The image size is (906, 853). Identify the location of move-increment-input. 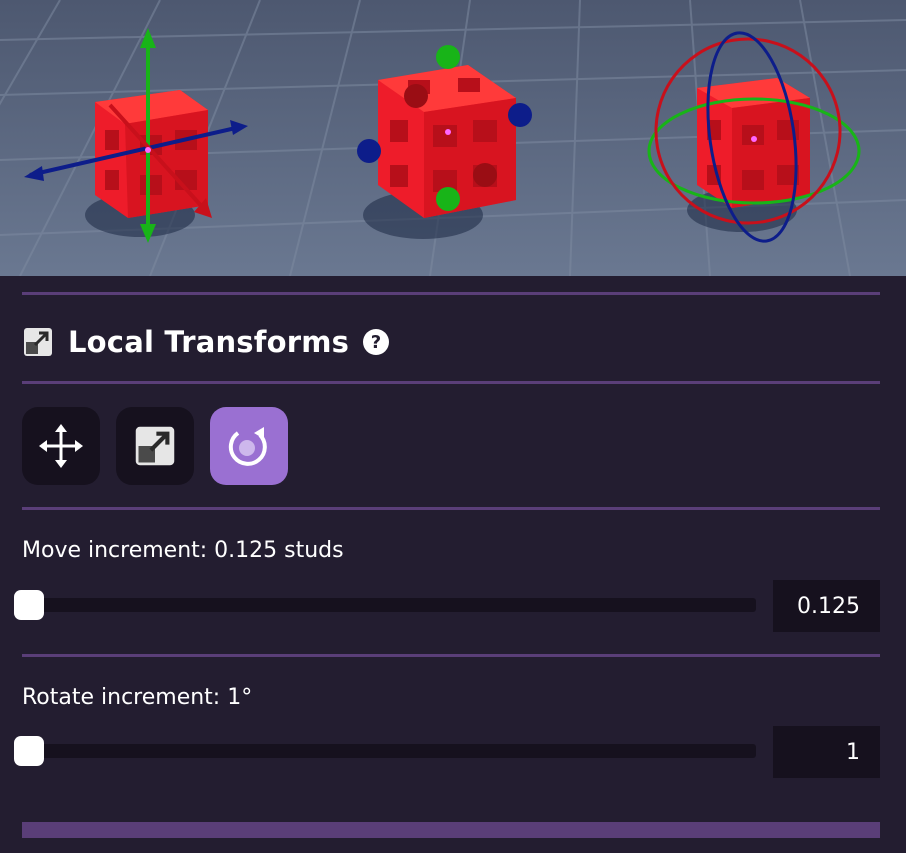
(826, 606).